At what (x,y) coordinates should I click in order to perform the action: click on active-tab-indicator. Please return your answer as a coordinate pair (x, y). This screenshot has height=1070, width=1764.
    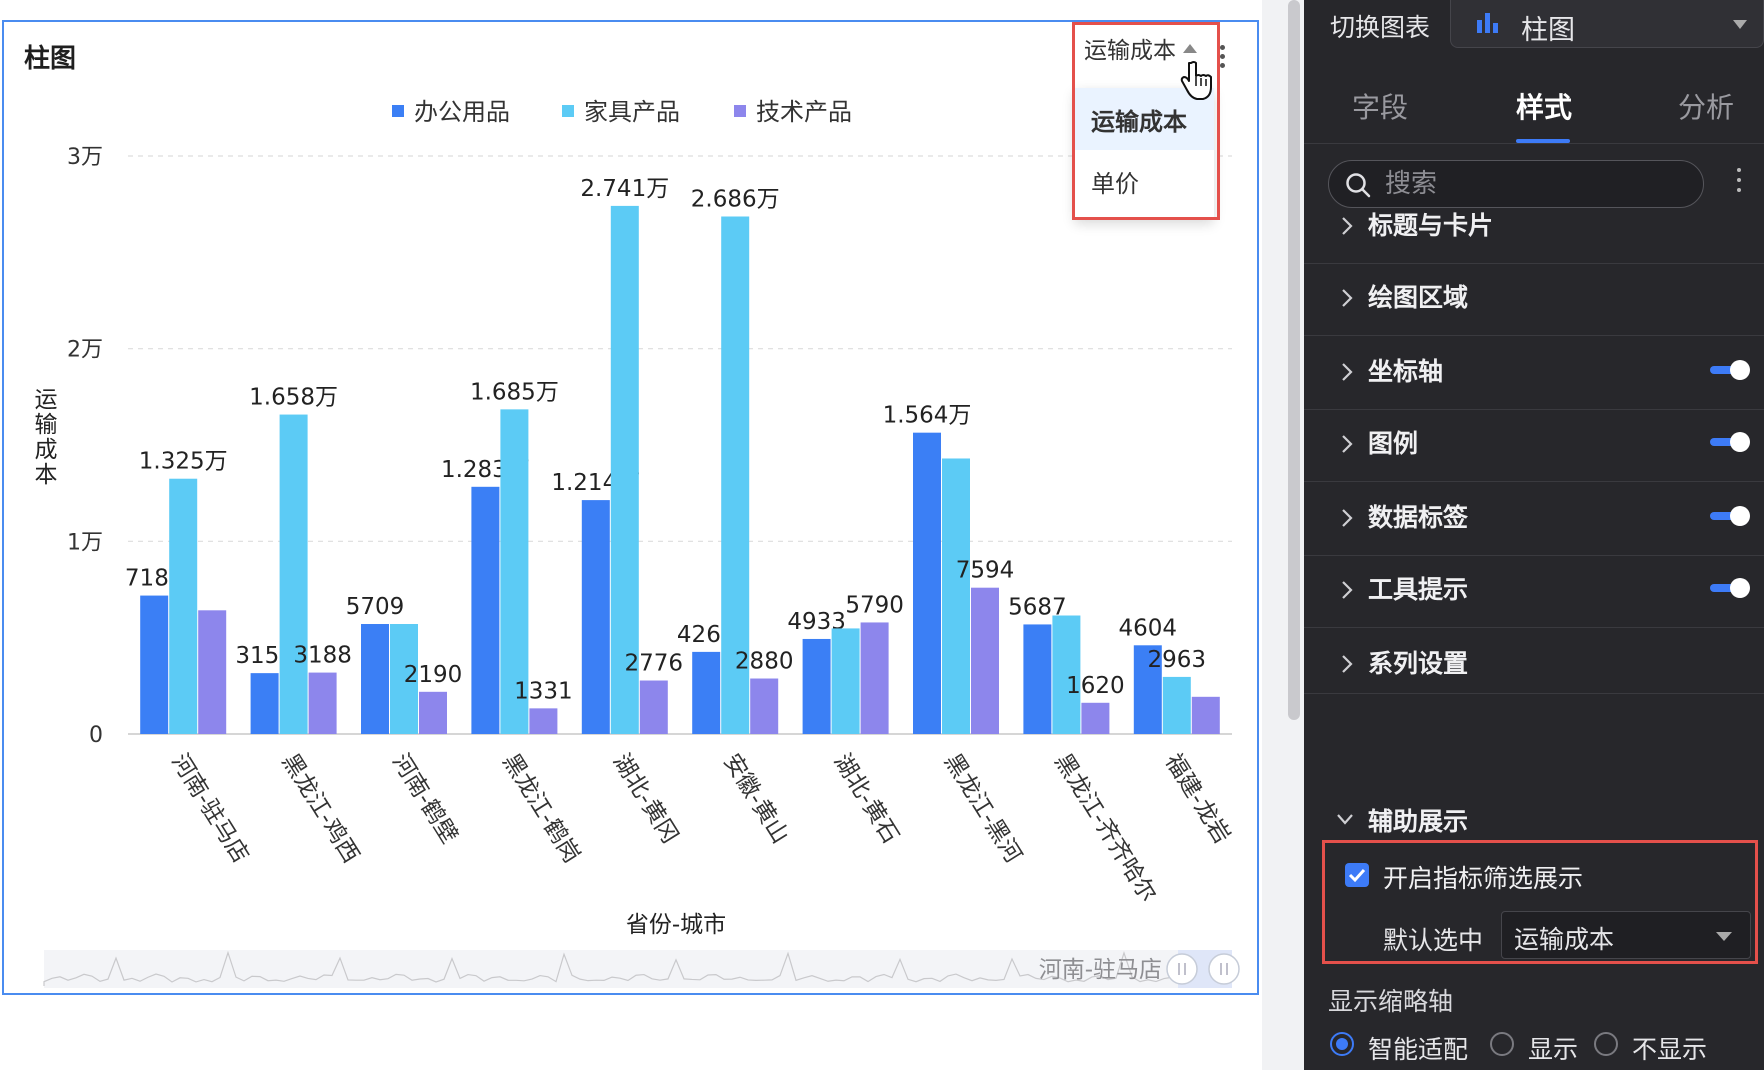
    Looking at the image, I should click on (1543, 141).